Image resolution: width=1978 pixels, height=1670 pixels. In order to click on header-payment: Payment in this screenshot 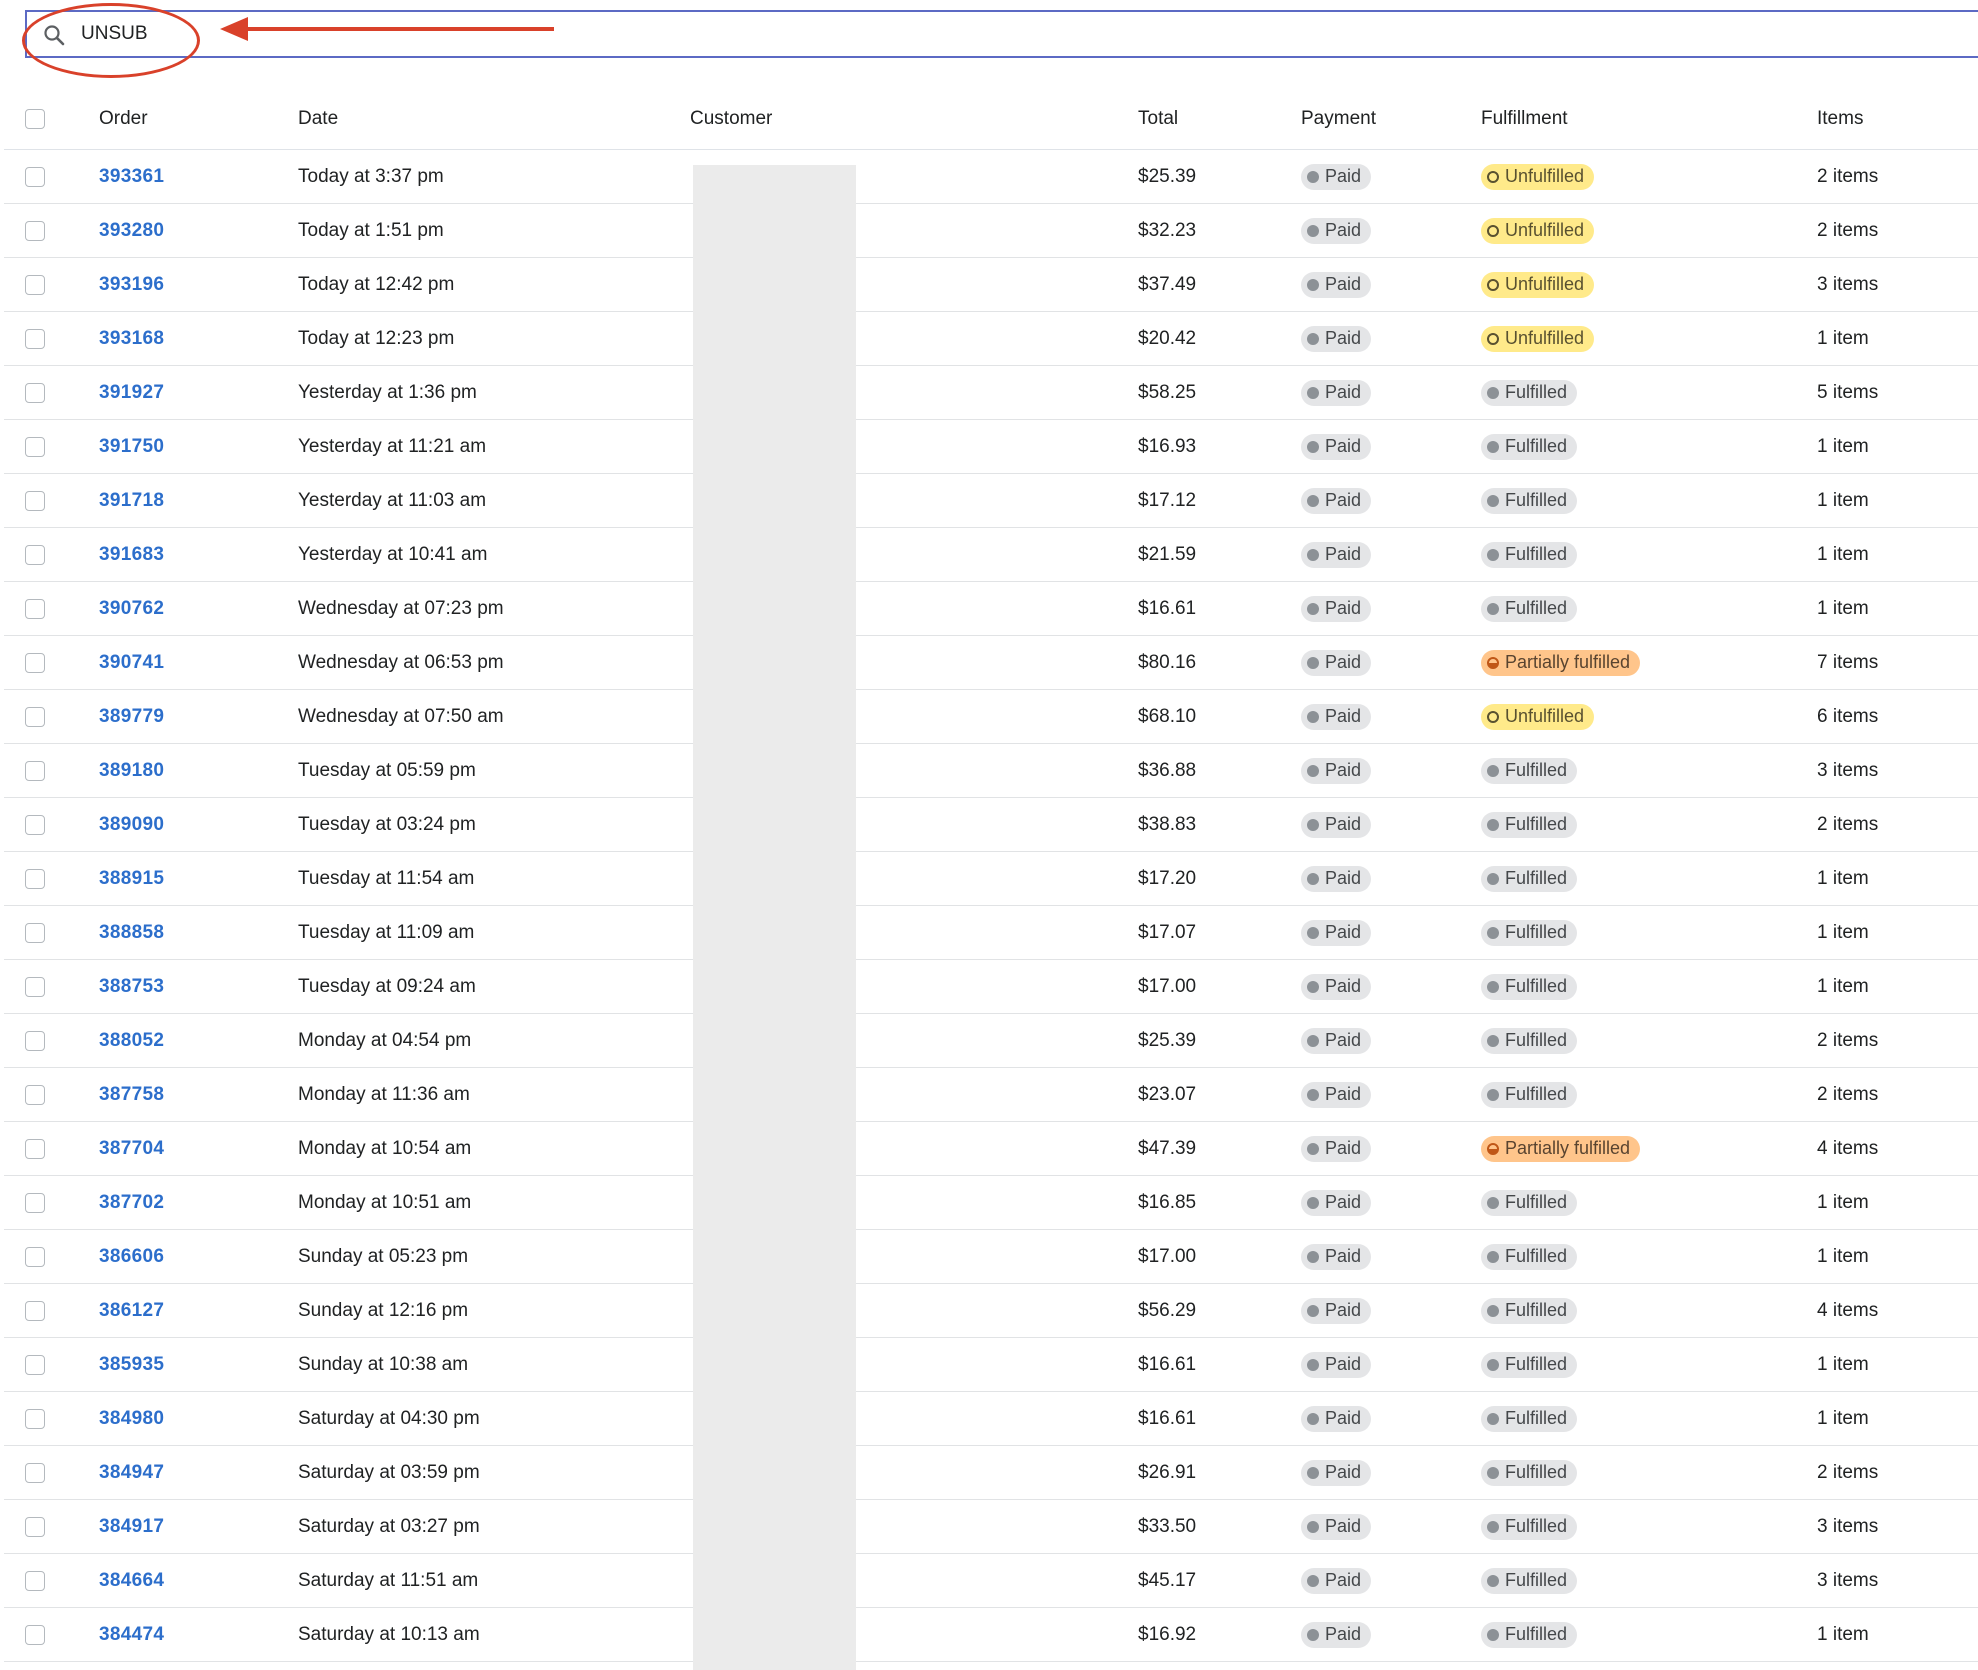, I will do `click(1338, 118)`.